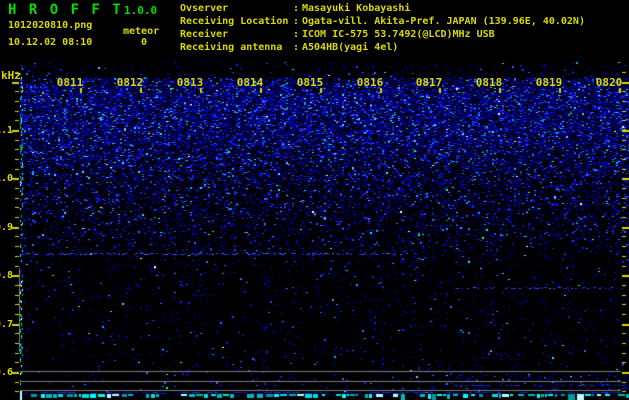 The width and height of the screenshot is (629, 400). I want to click on meteor-counter-value: 0, so click(144, 42).